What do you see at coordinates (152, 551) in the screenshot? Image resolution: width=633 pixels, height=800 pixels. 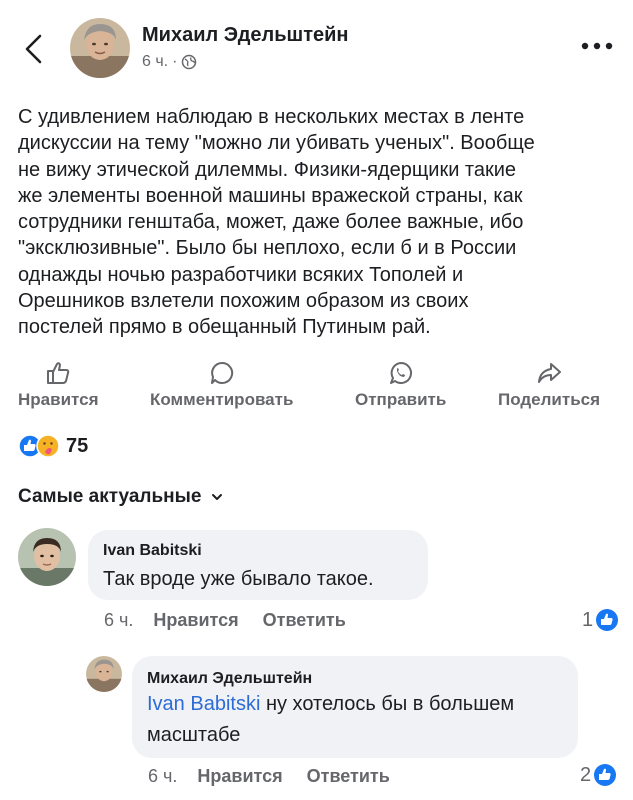 I see `comment-author: Ivan Babitski` at bounding box center [152, 551].